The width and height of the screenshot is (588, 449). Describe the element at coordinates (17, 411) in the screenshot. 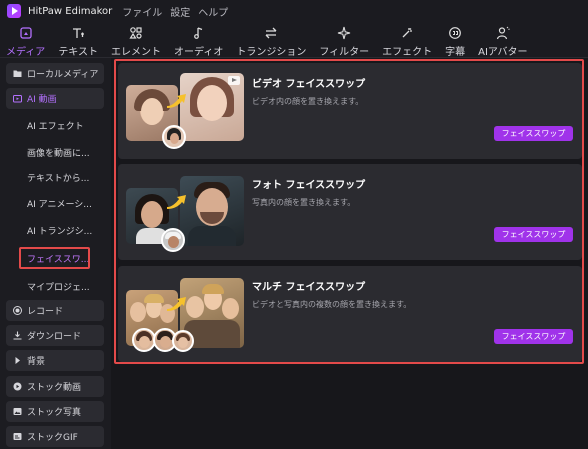

I see `image-icon` at that location.